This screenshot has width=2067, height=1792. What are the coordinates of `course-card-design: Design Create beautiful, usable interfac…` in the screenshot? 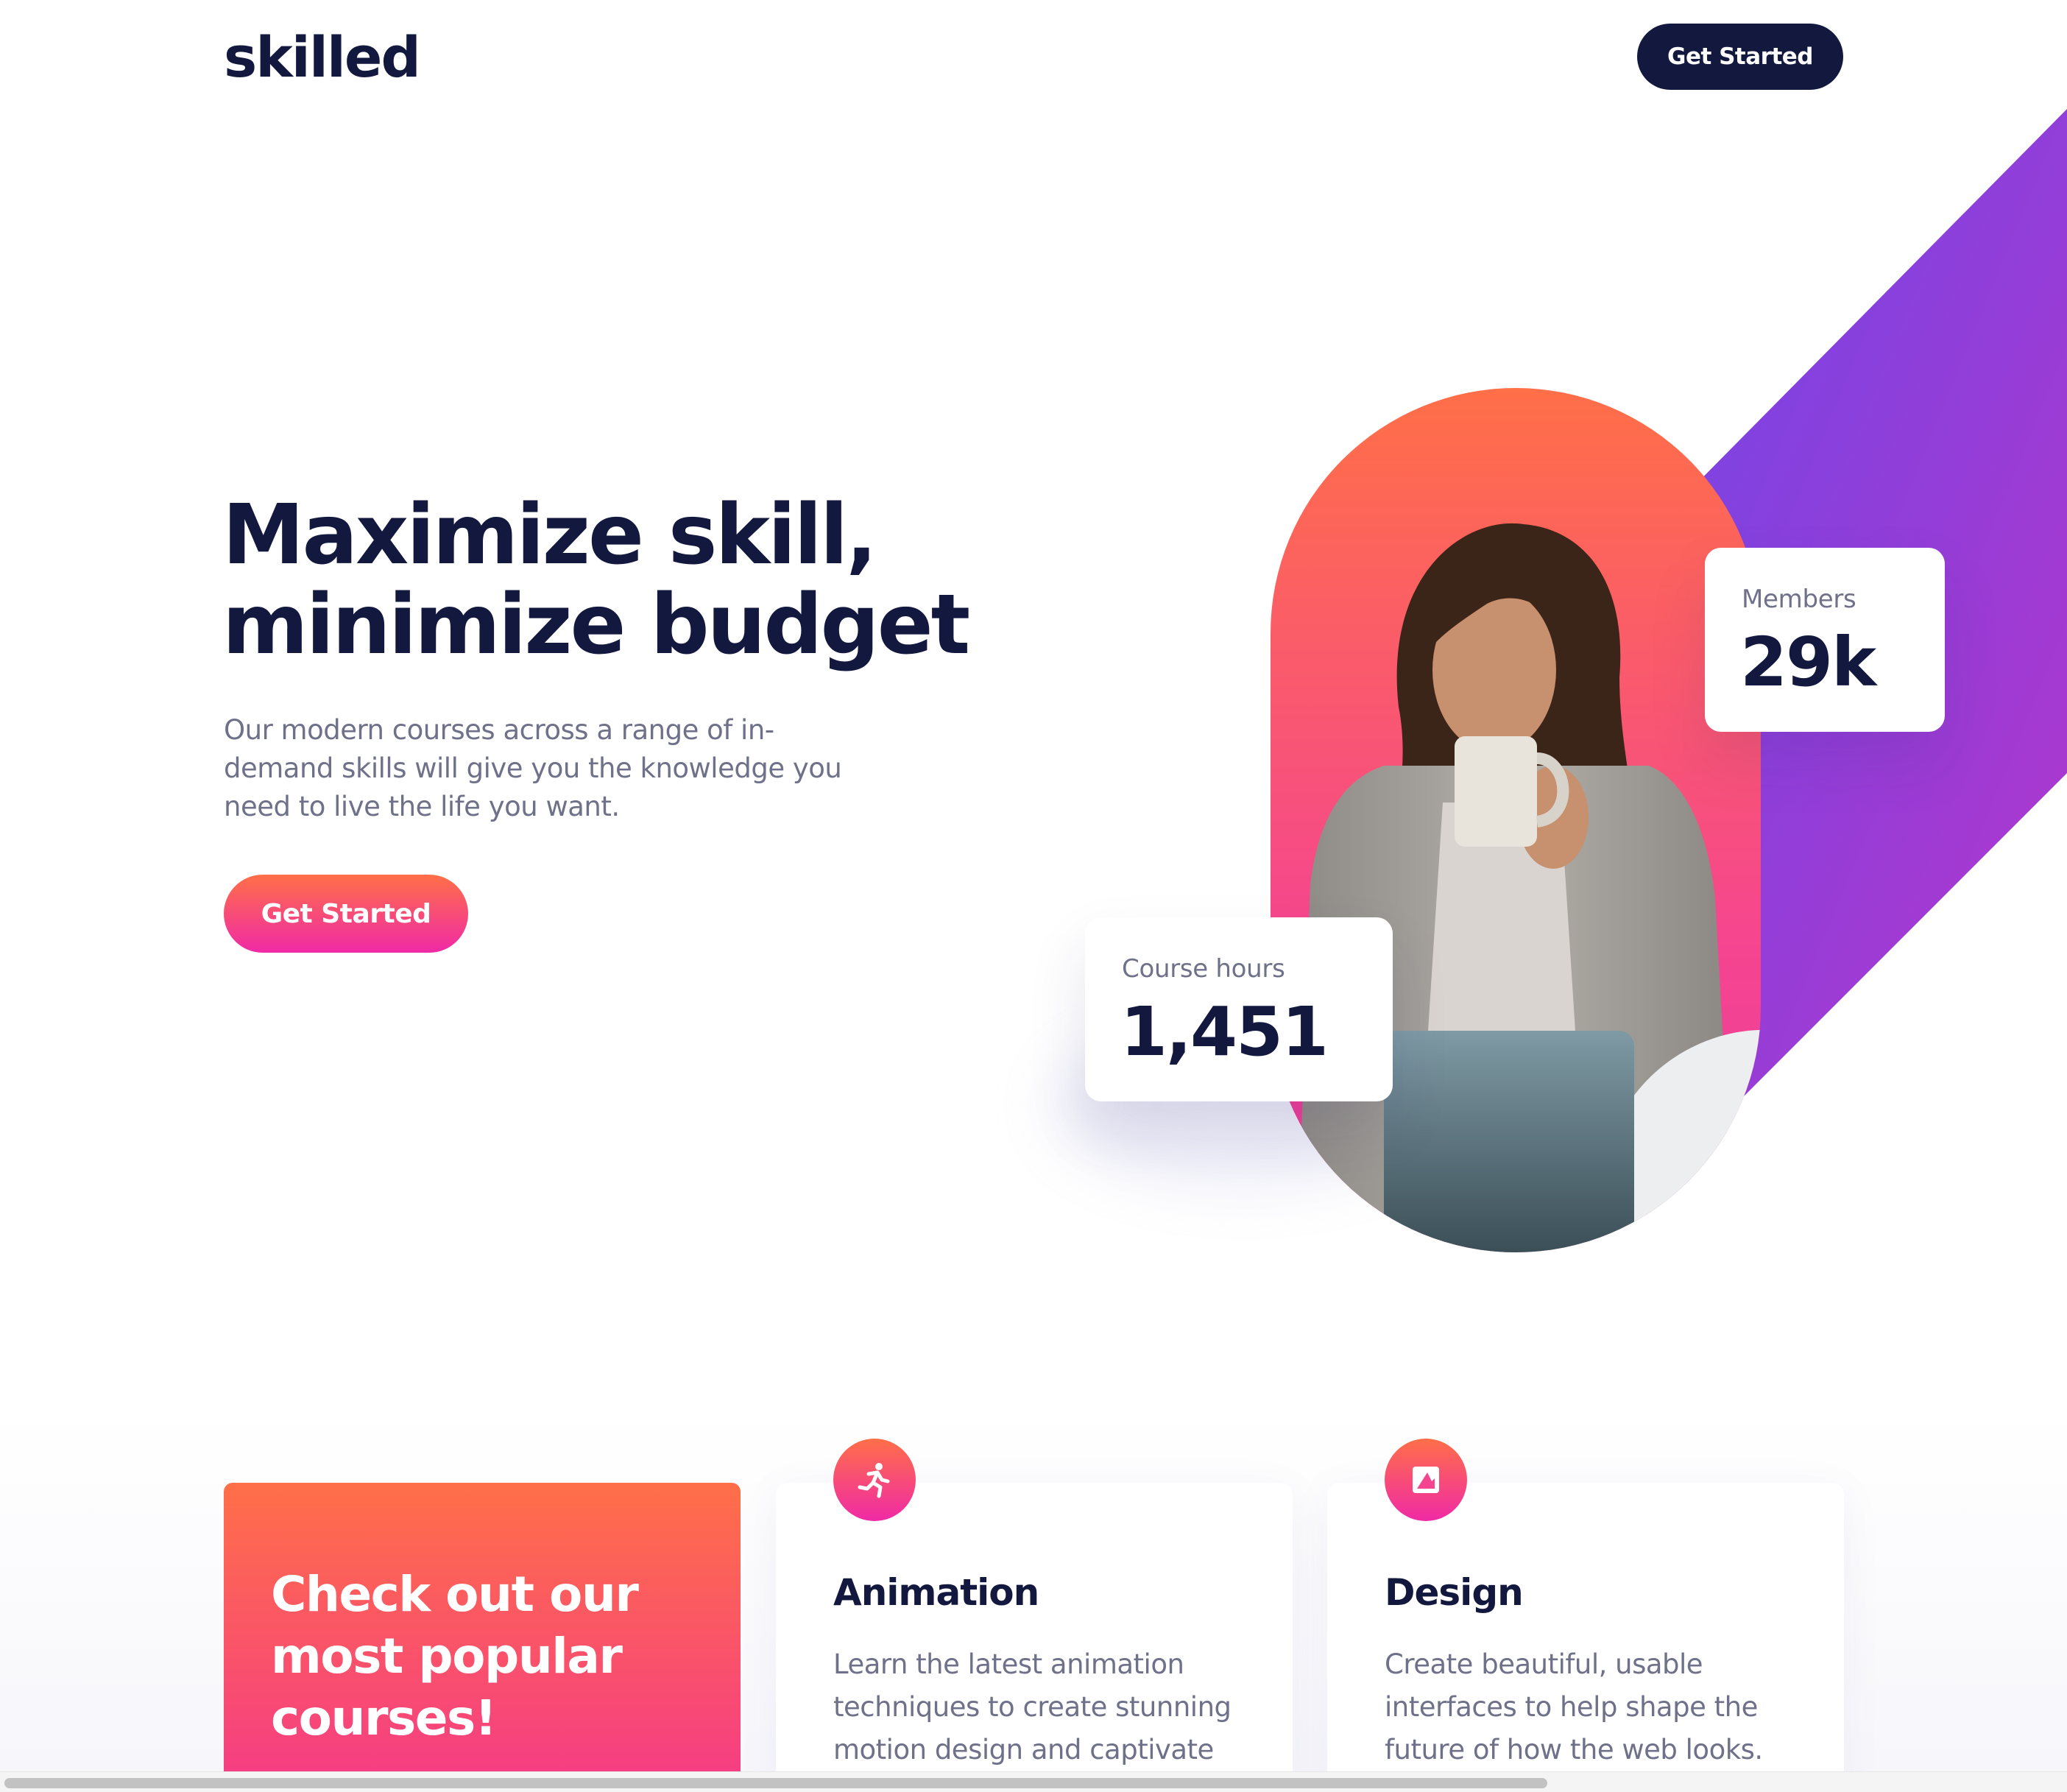 It's located at (1585, 1616).